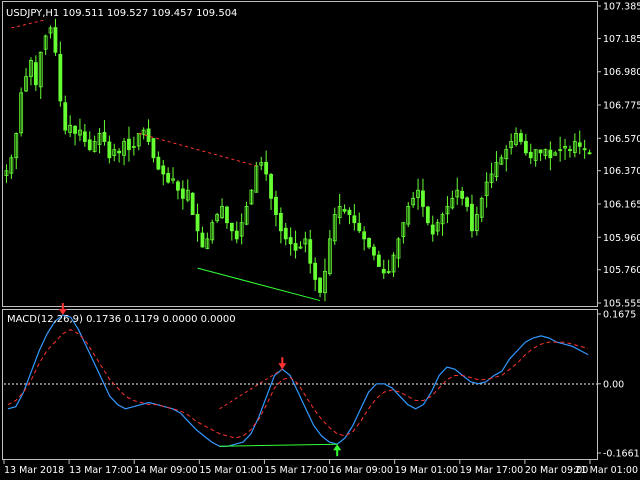  Describe the element at coordinates (34, 470) in the screenshot. I see `time-tick-label: 13 Mar 2018` at that location.